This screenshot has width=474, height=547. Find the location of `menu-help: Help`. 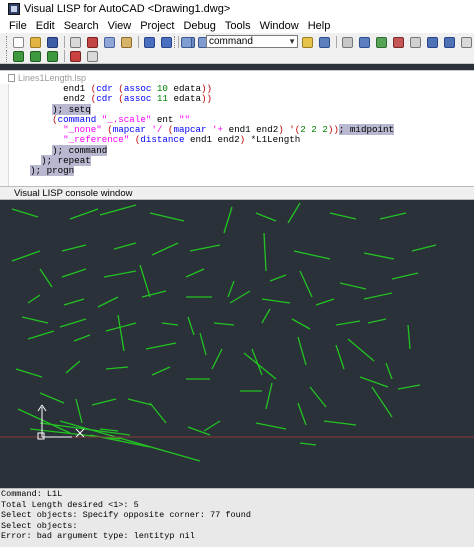

menu-help: Help is located at coordinates (319, 26).